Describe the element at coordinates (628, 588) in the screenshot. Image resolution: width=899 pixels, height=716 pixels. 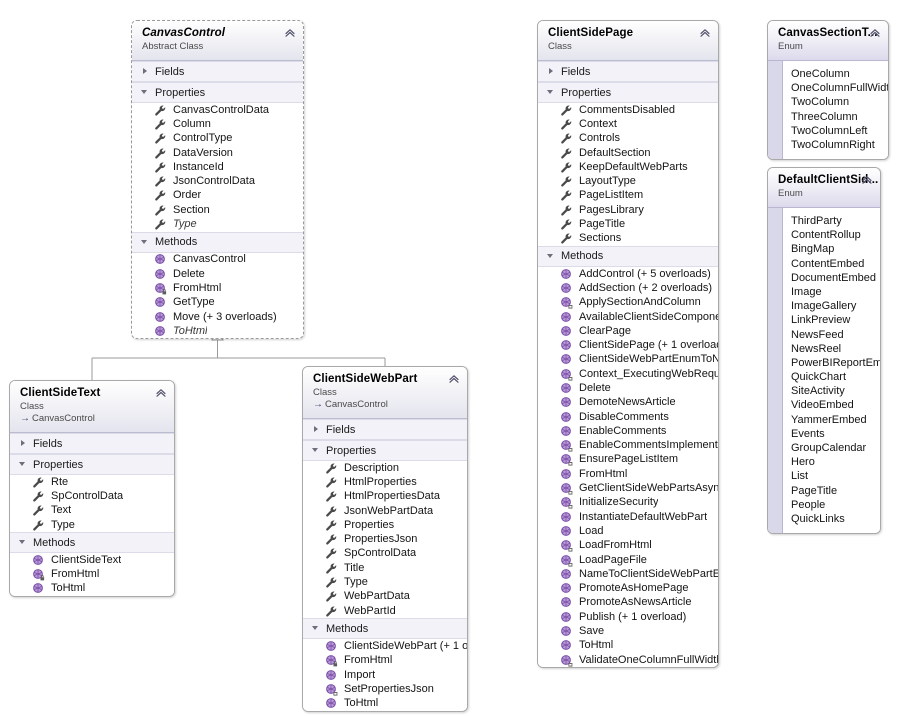
I see `member-row: PromoteAsHomePage` at that location.